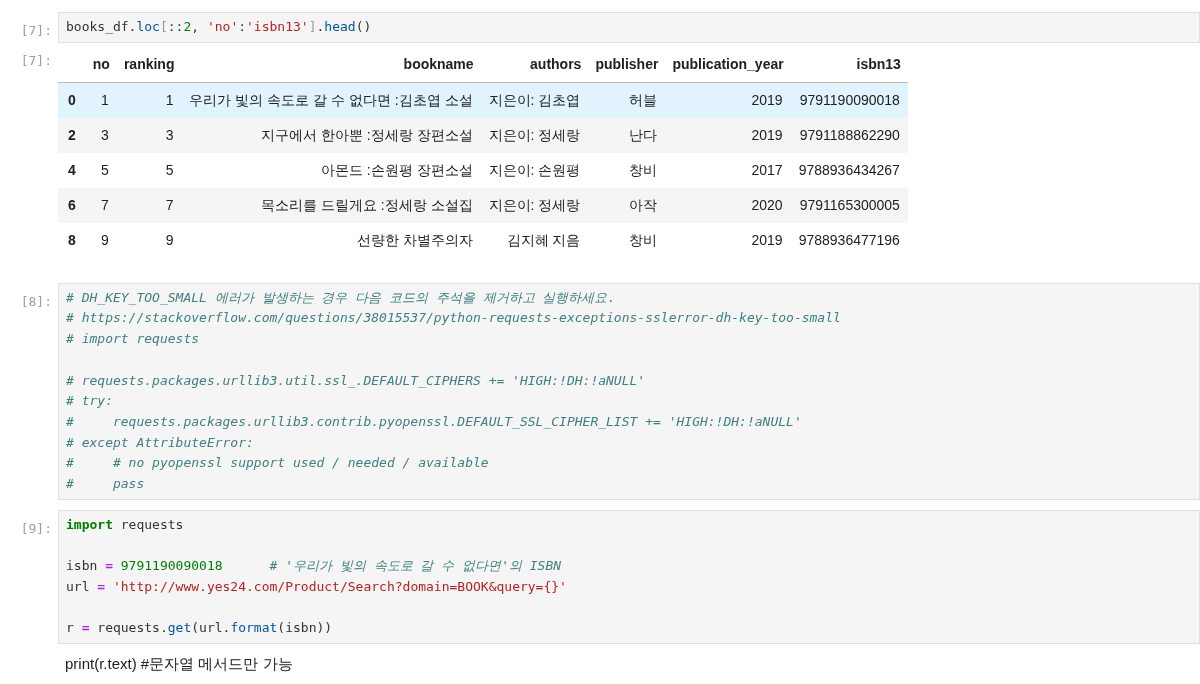 This screenshot has width=1200, height=684. Describe the element at coordinates (627, 100) in the screenshot. I see `table-cell: 허블` at that location.